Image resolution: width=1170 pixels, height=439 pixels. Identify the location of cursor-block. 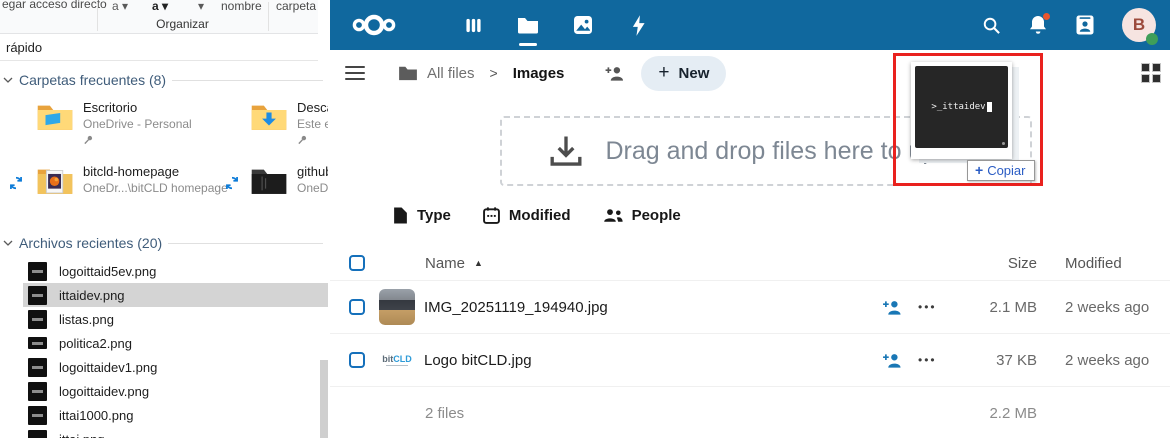
(989, 107).